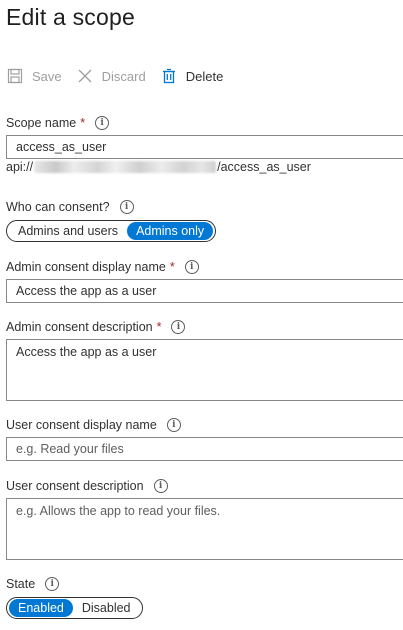  What do you see at coordinates (170, 231) in the screenshot?
I see `option-admins-only: Admins only` at bounding box center [170, 231].